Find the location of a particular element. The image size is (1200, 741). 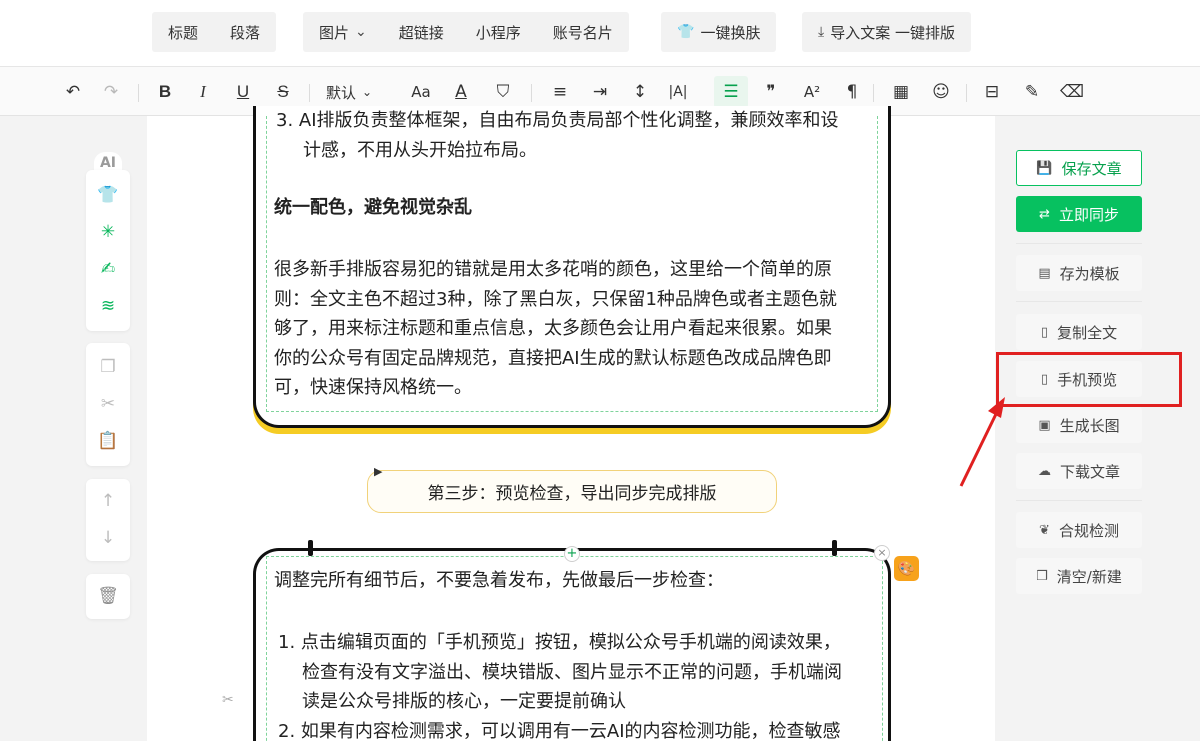

annotation-arrow is located at coordinates (982, 442).